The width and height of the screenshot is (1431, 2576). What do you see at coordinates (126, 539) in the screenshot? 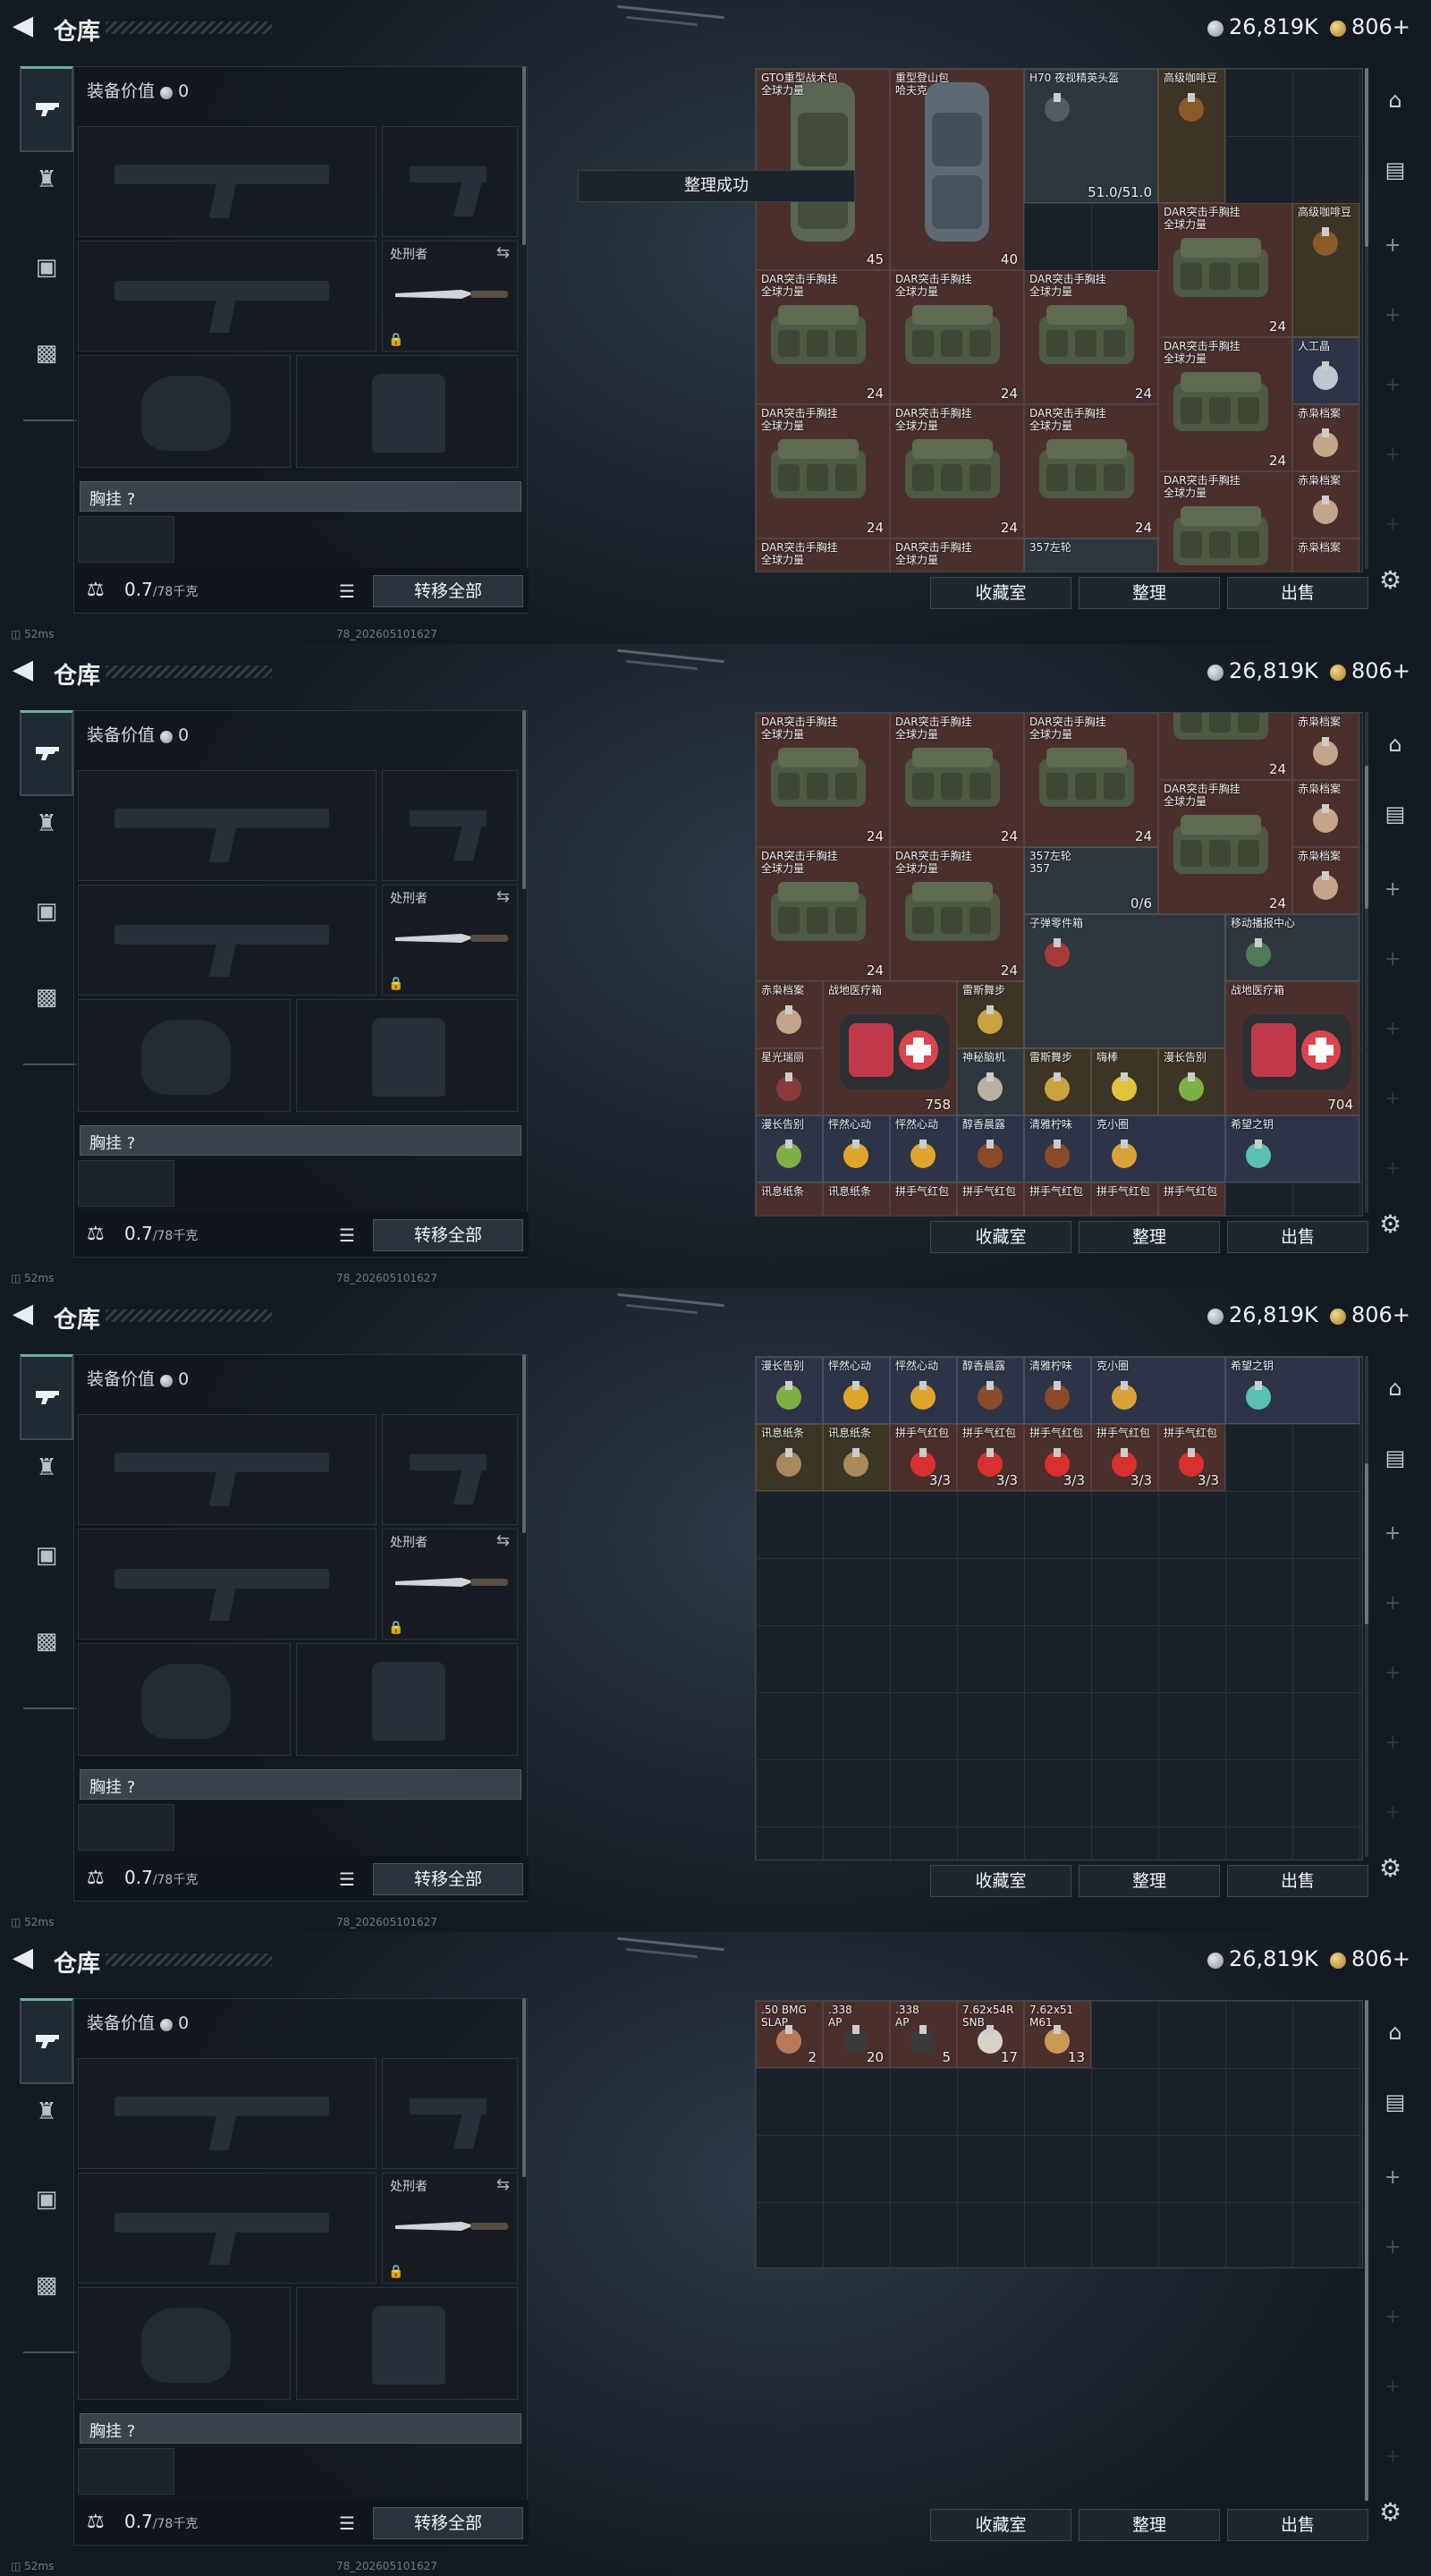
I see `chest-rig-slot` at bounding box center [126, 539].